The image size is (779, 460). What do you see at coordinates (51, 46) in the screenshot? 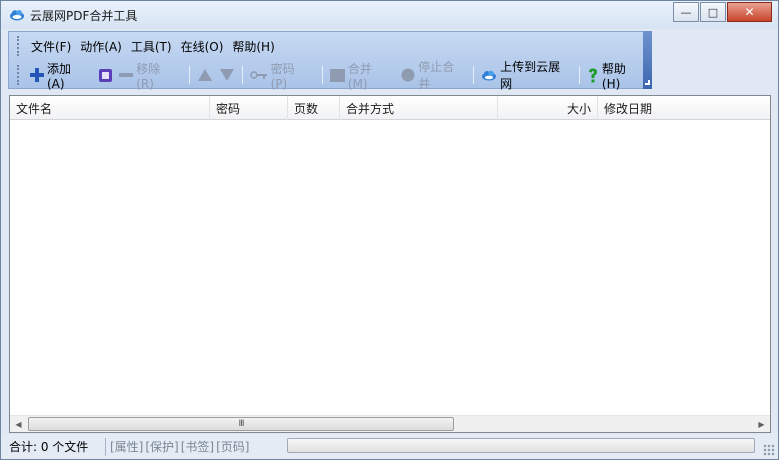
I see `menu-file: 文件(F)` at bounding box center [51, 46].